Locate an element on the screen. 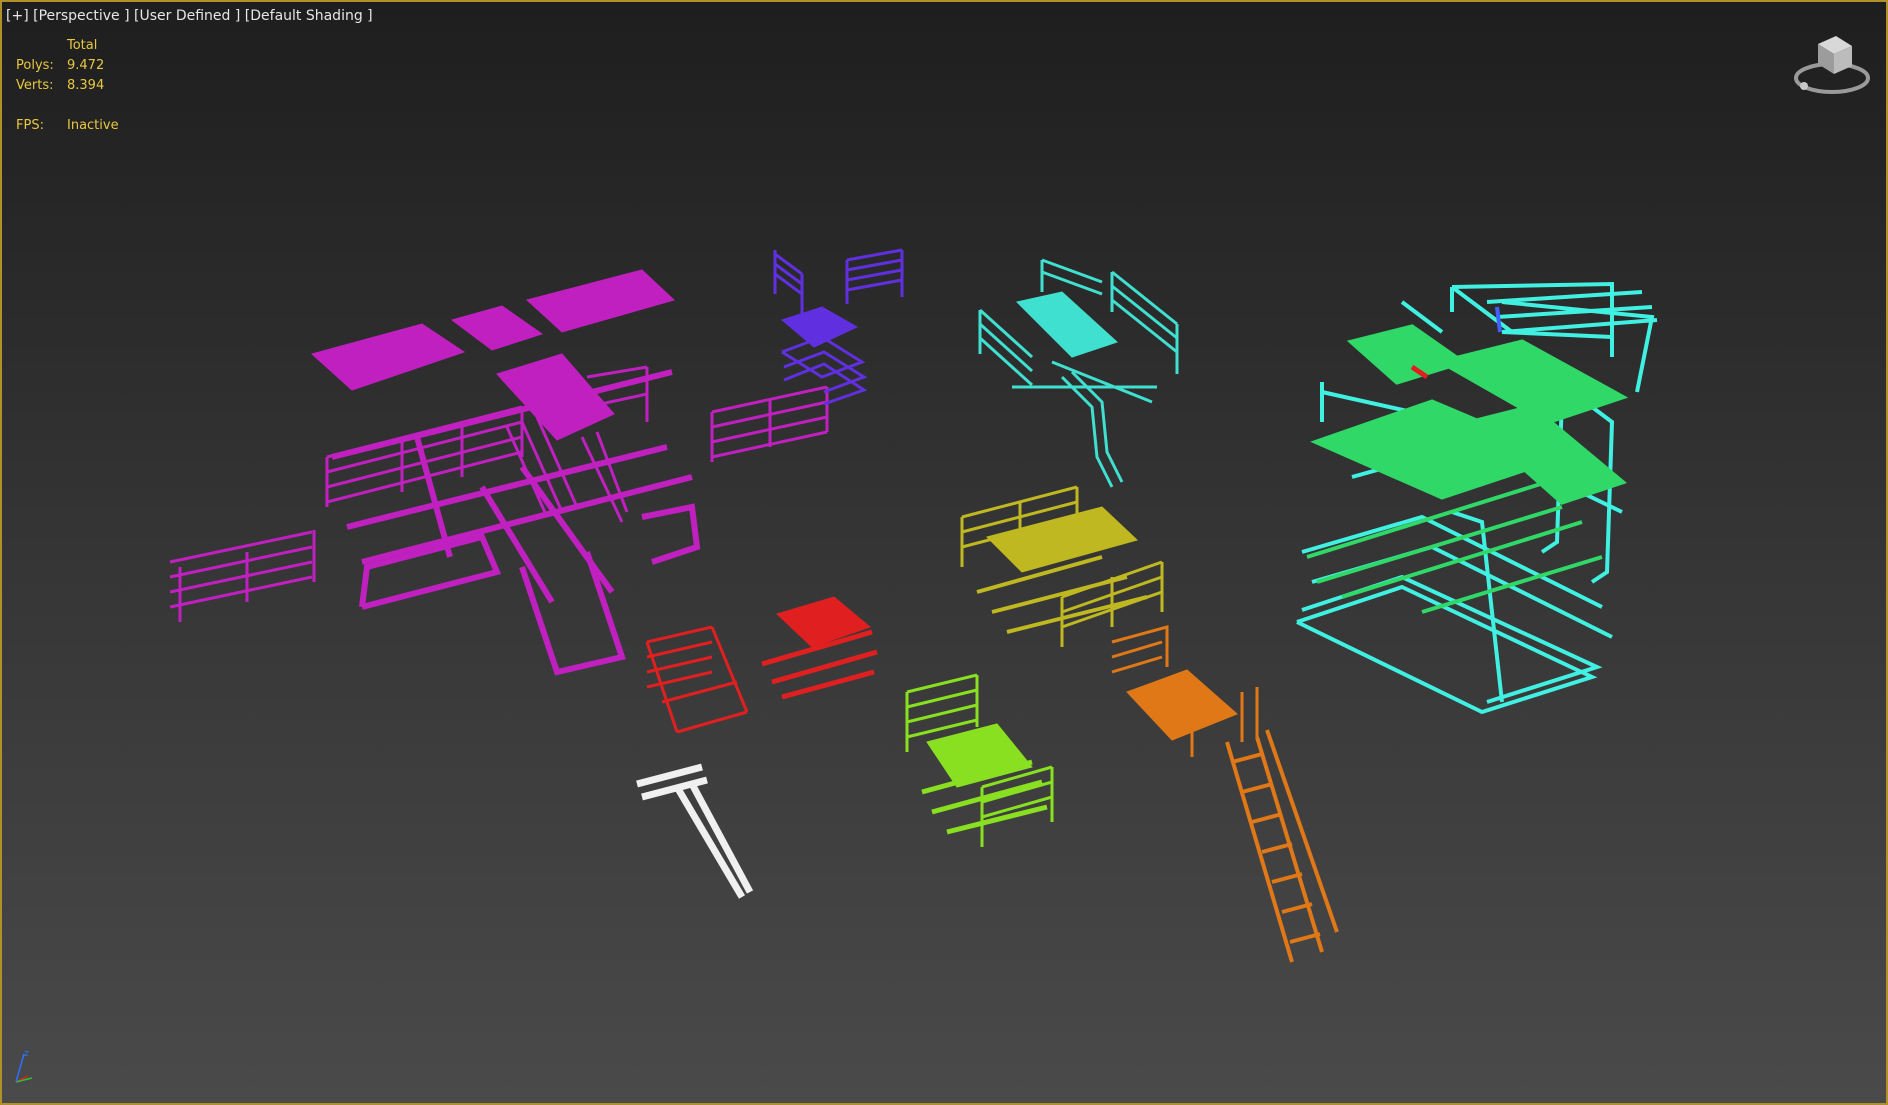 The width and height of the screenshot is (1888, 1105). cyan-staircase-set is located at coordinates (1078, 373).